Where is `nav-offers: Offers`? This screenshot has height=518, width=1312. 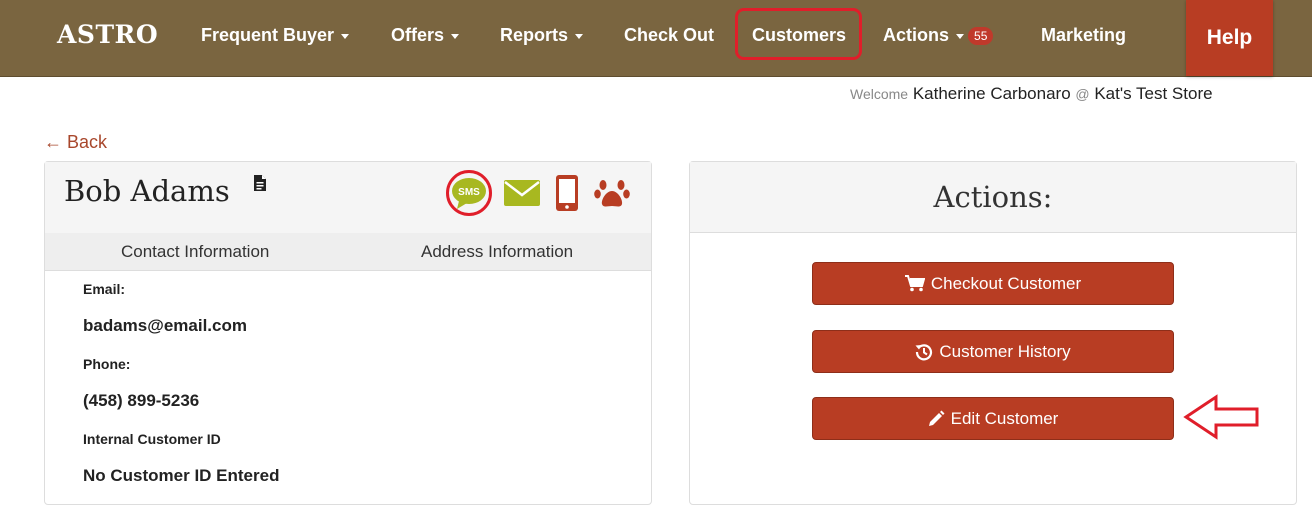
nav-offers: Offers is located at coordinates (425, 35).